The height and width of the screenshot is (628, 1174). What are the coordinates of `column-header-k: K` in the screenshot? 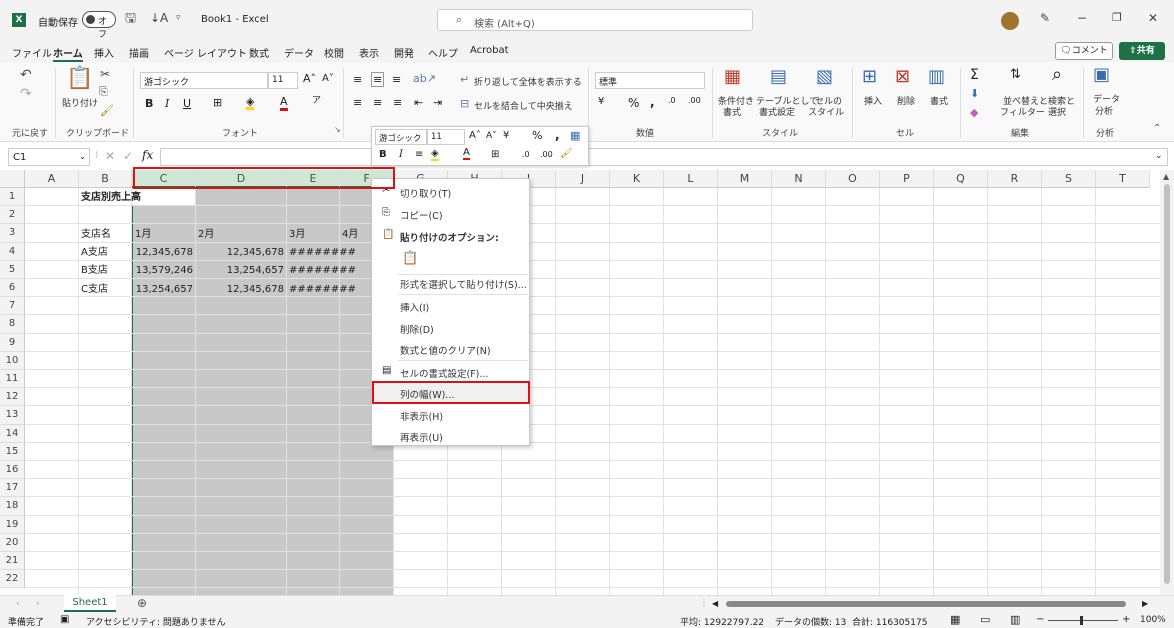 It's located at (637, 179).